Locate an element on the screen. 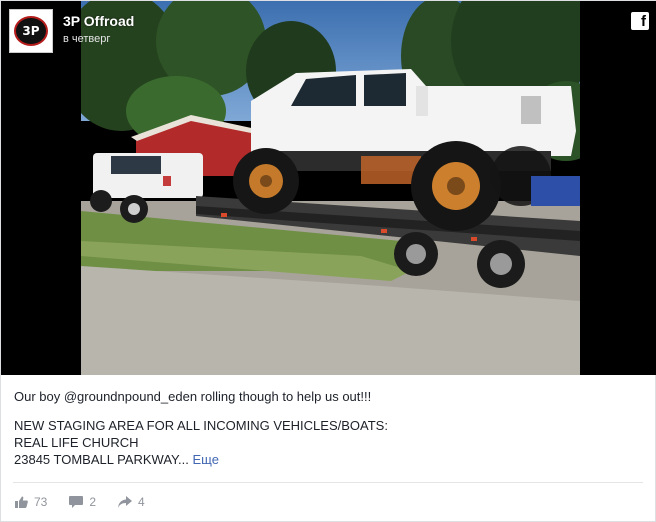  thumbs-up-icon is located at coordinates (21, 502).